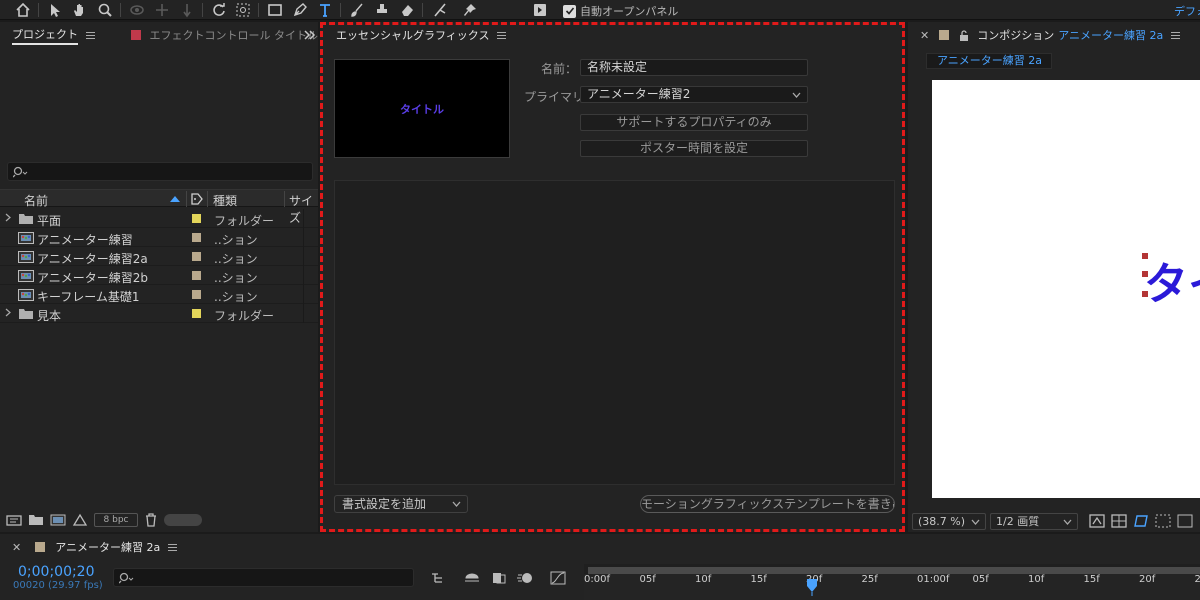  I want to click on roto-brush-icon, so click(440, 10).